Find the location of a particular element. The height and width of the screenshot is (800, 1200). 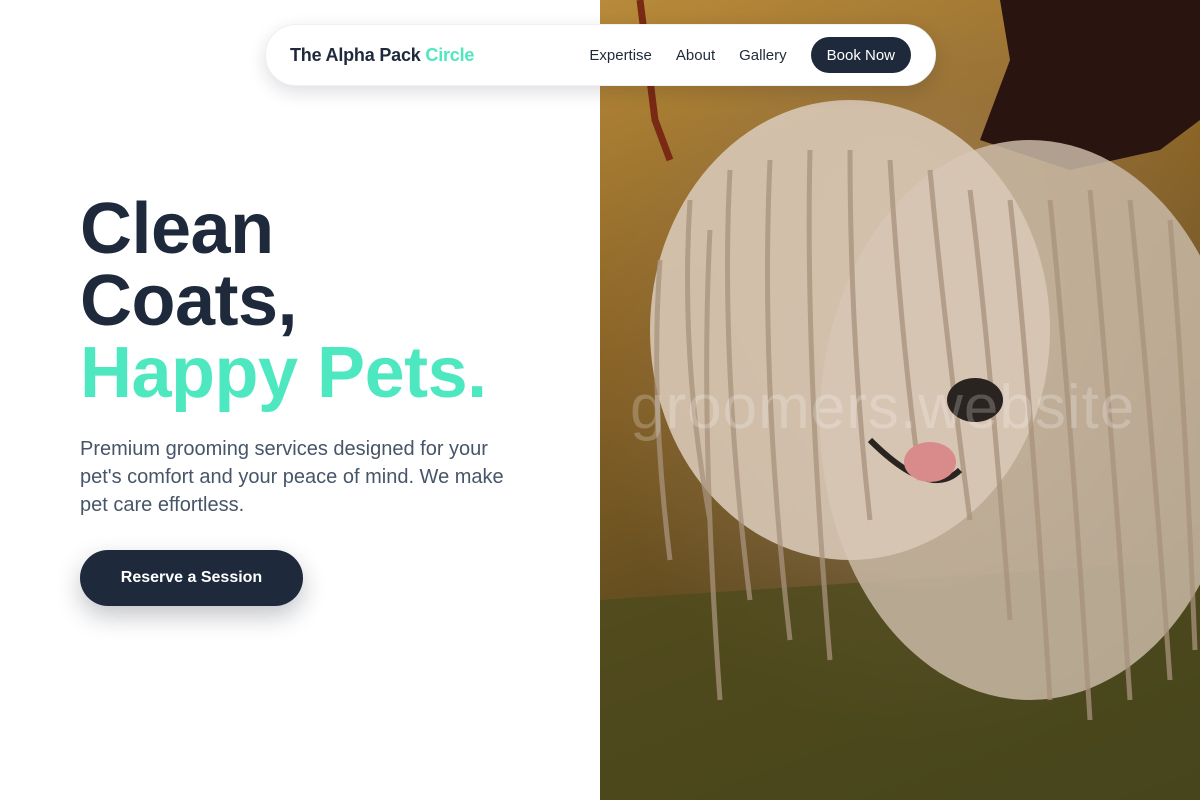

headline-line-2: Coats, is located at coordinates (189, 301).